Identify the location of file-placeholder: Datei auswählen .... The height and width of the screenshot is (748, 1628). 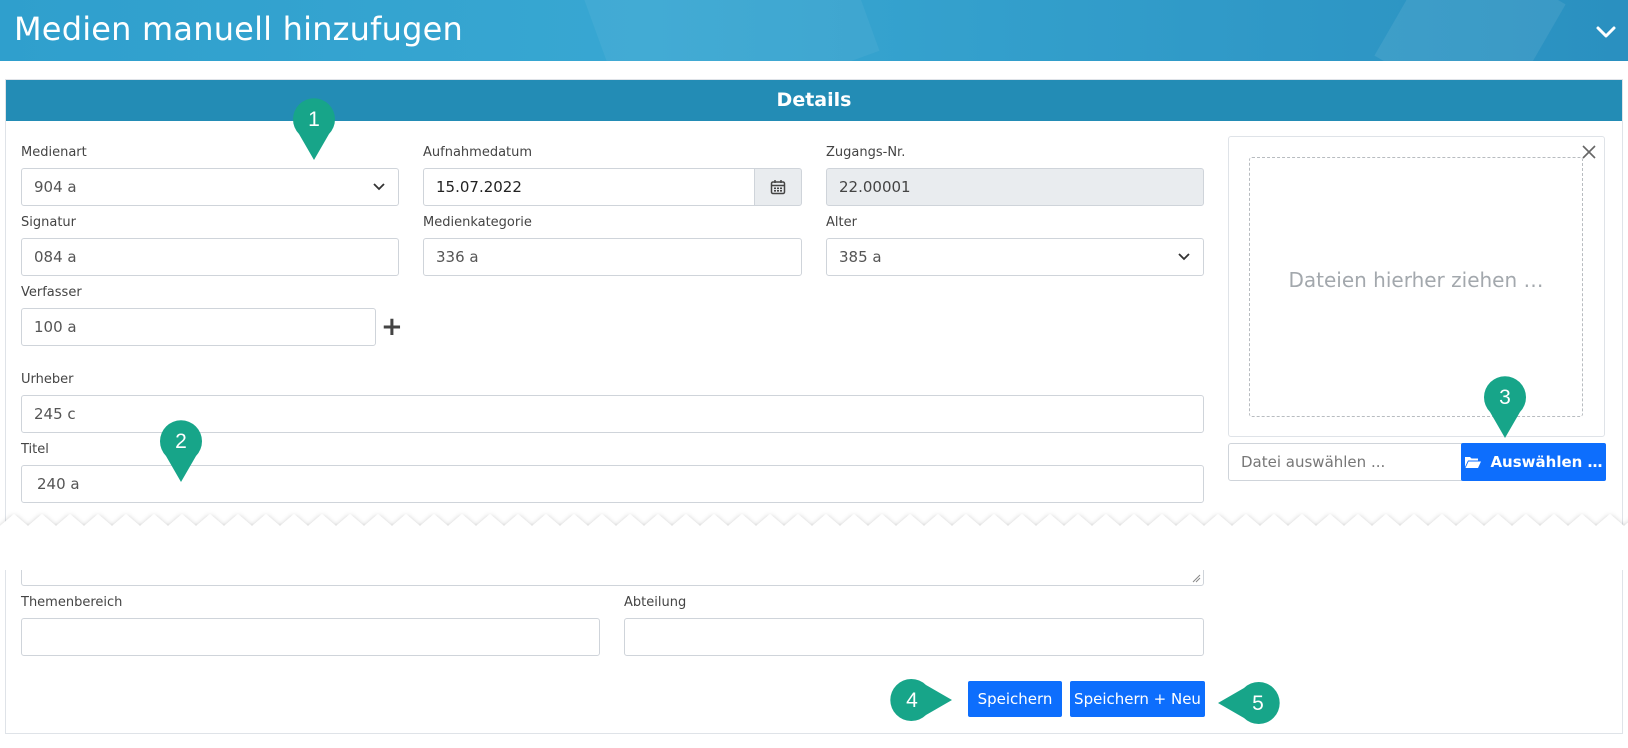
(1313, 462).